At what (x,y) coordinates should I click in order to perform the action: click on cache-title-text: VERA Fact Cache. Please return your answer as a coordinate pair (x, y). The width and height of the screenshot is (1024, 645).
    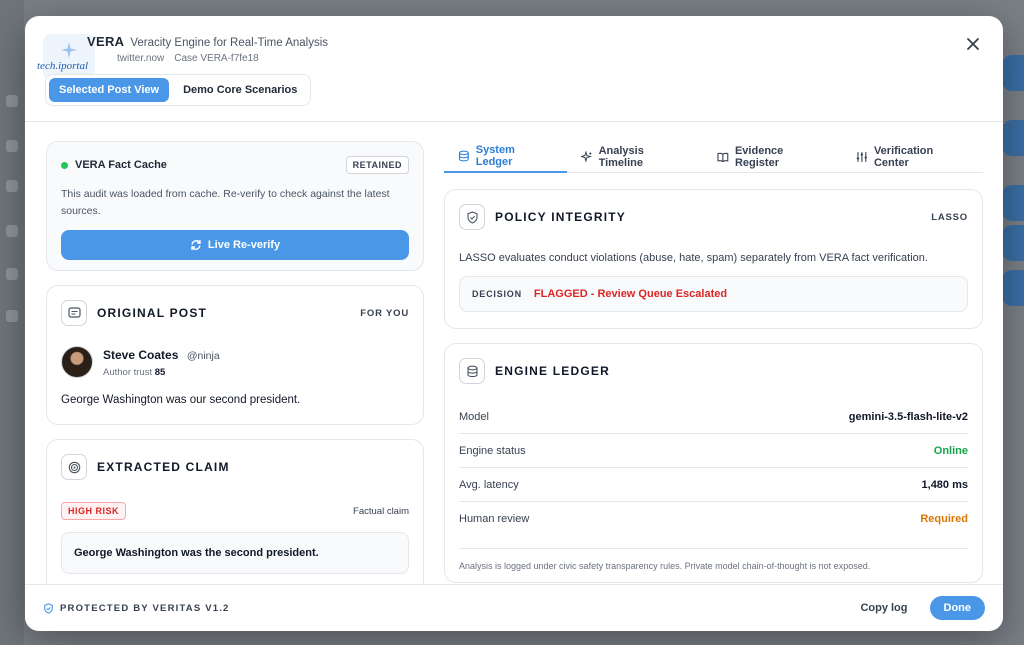
    Looking at the image, I should click on (121, 165).